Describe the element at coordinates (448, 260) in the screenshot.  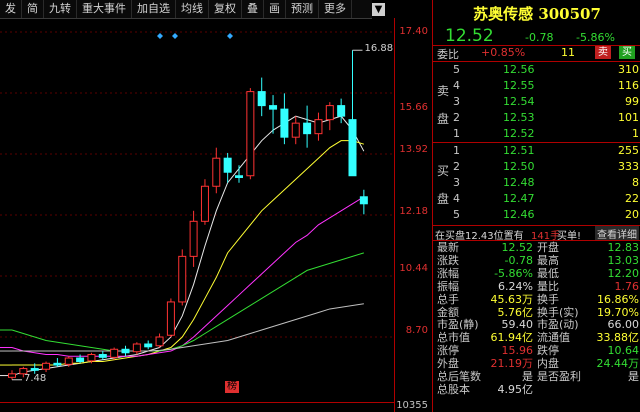
I see `quote-label: 涨跌` at that location.